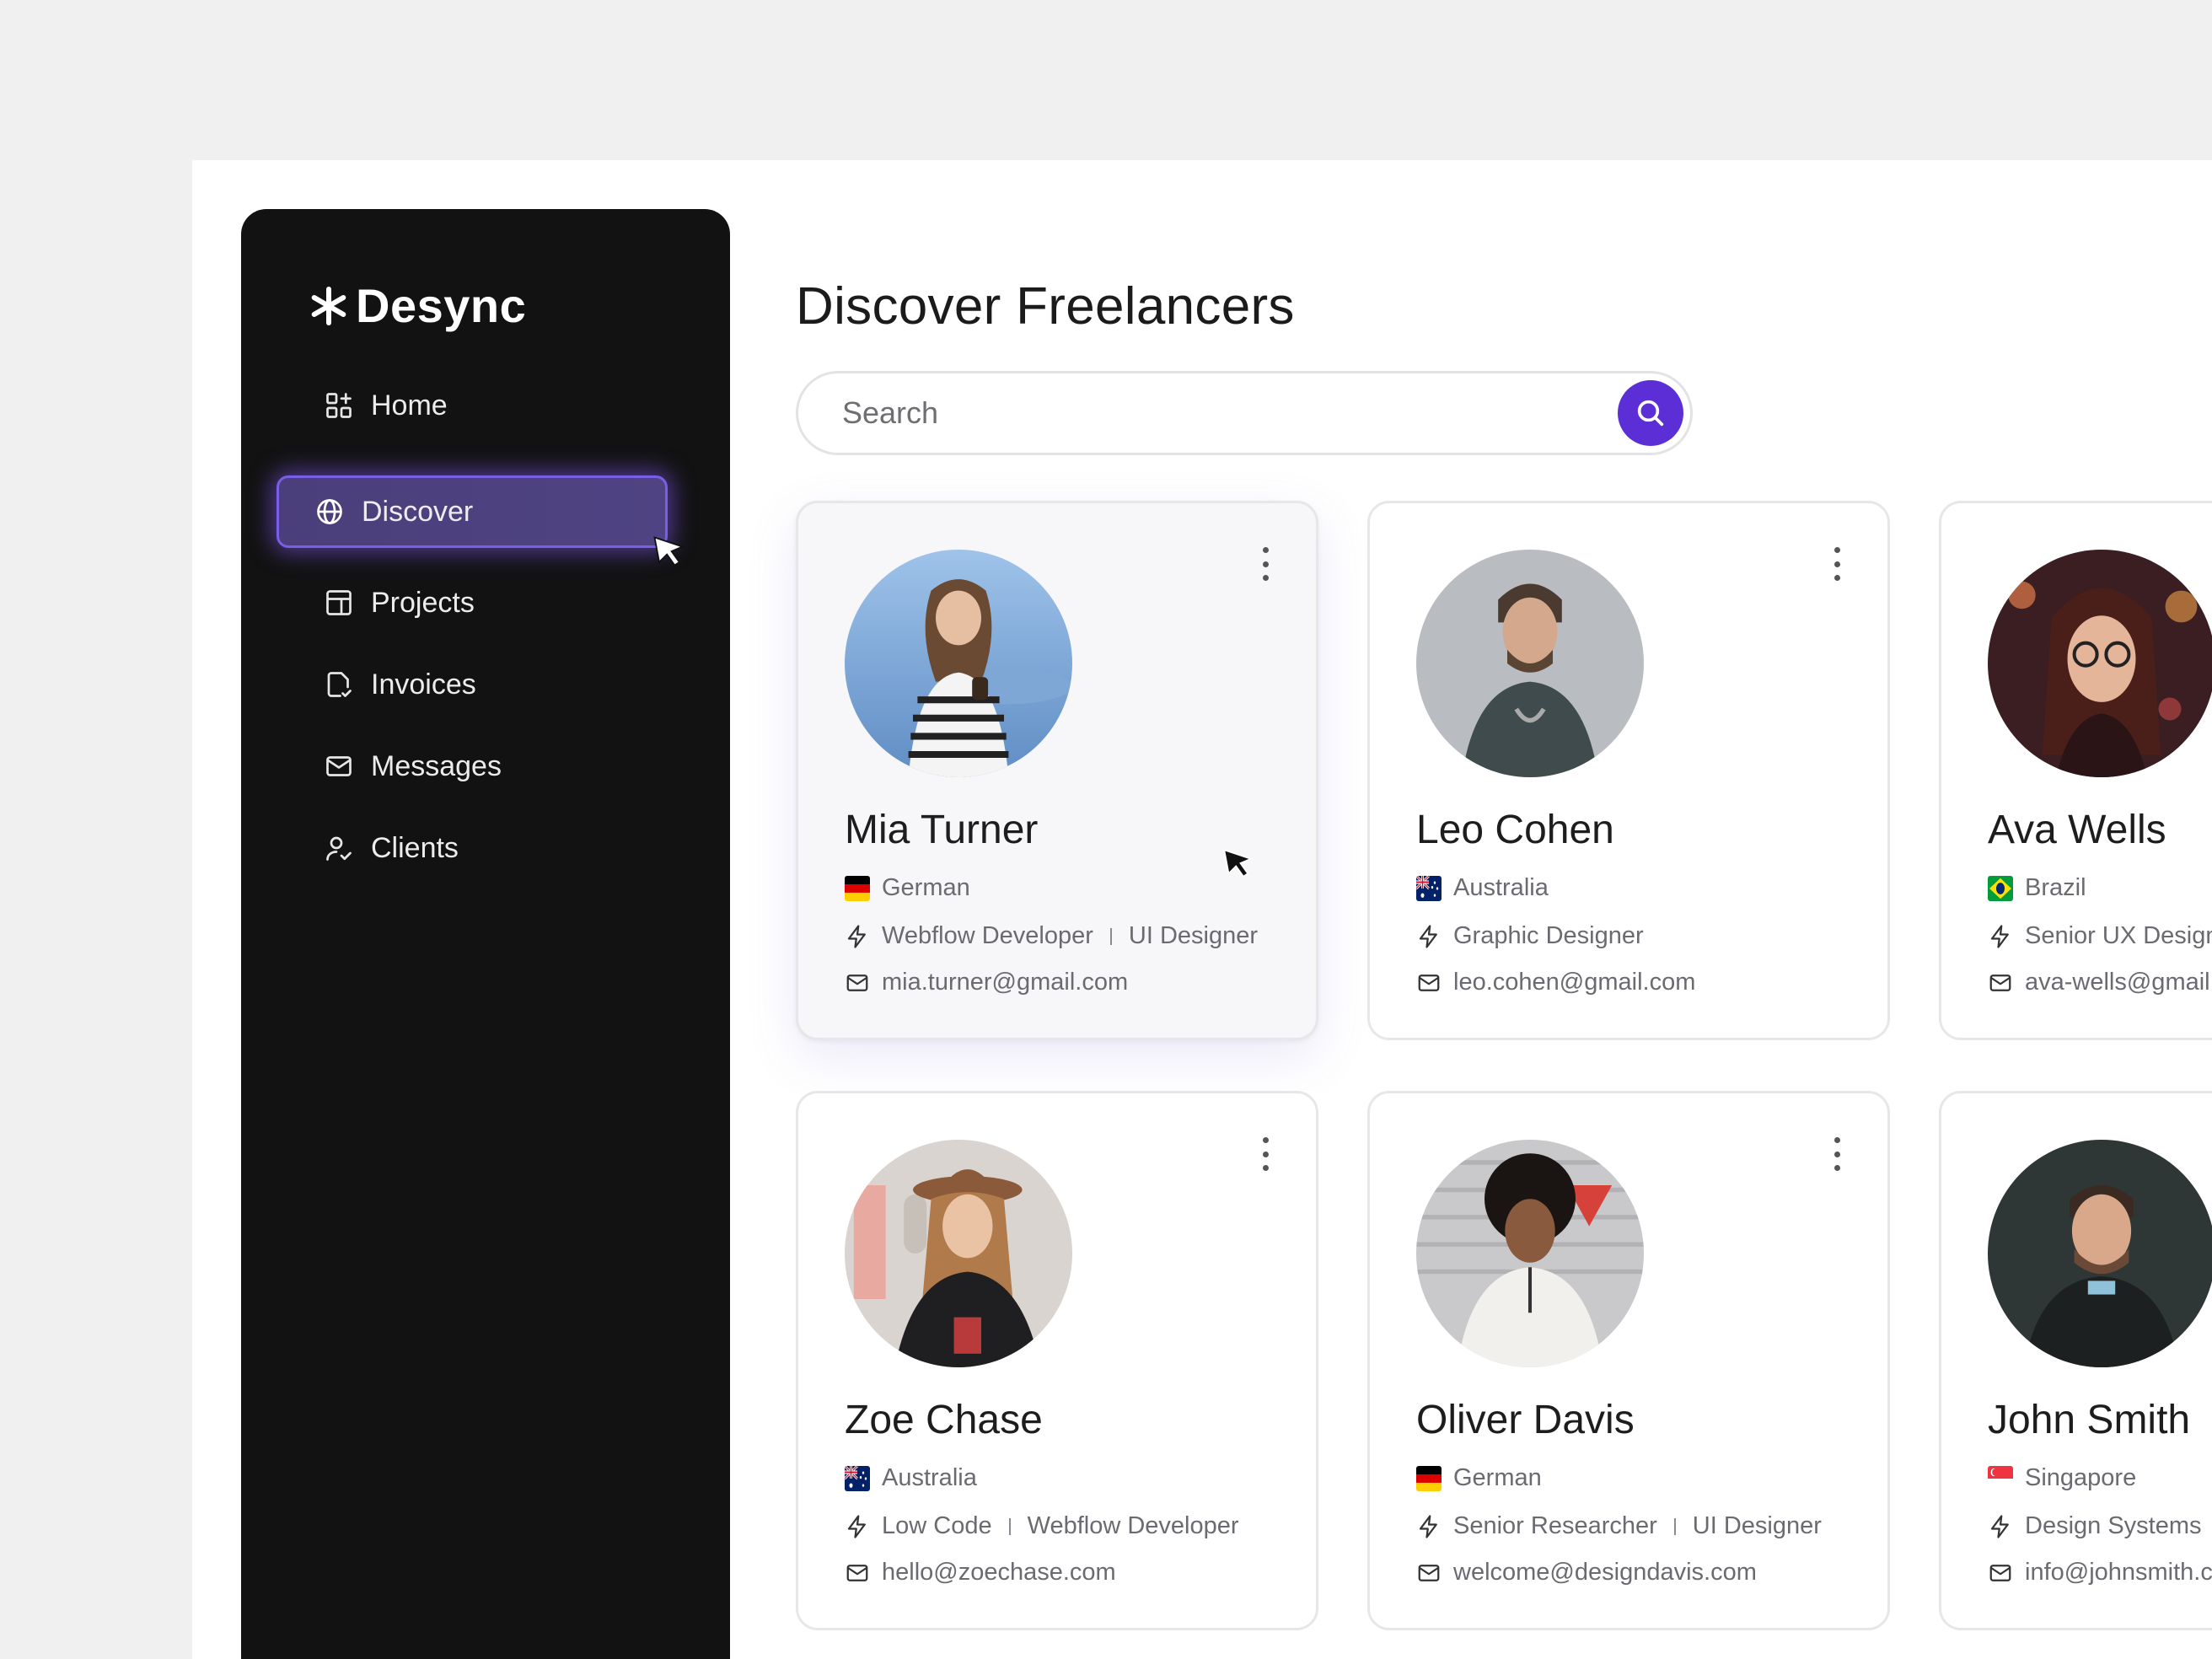 This screenshot has height=1659, width=2212. I want to click on freelancer-country: Brazil, so click(2037, 888).